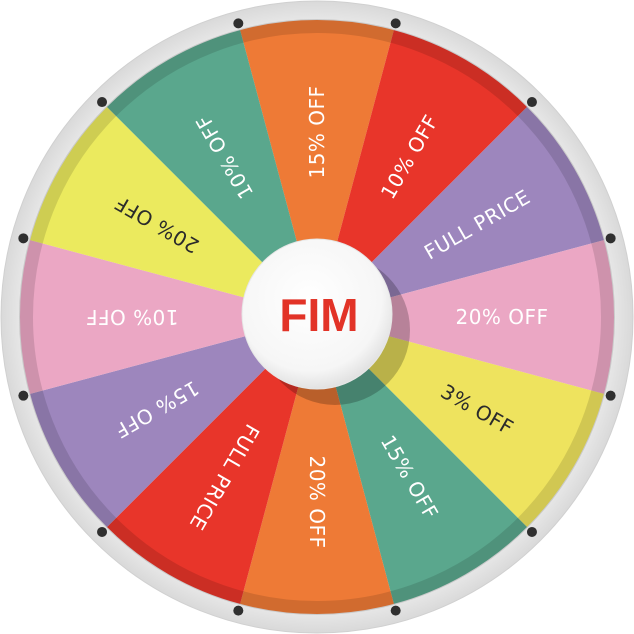 The height and width of the screenshot is (634, 634). What do you see at coordinates (317, 131) in the screenshot?
I see `segment-label: 15% OFF` at bounding box center [317, 131].